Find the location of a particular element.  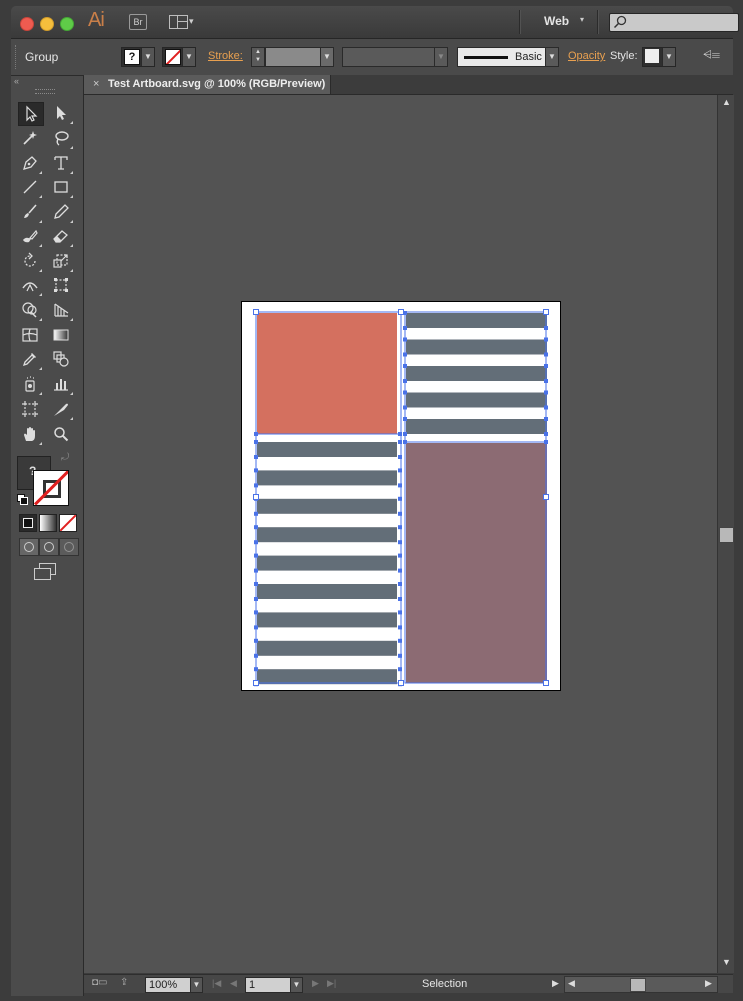

draw-inside-button is located at coordinates (69, 547).